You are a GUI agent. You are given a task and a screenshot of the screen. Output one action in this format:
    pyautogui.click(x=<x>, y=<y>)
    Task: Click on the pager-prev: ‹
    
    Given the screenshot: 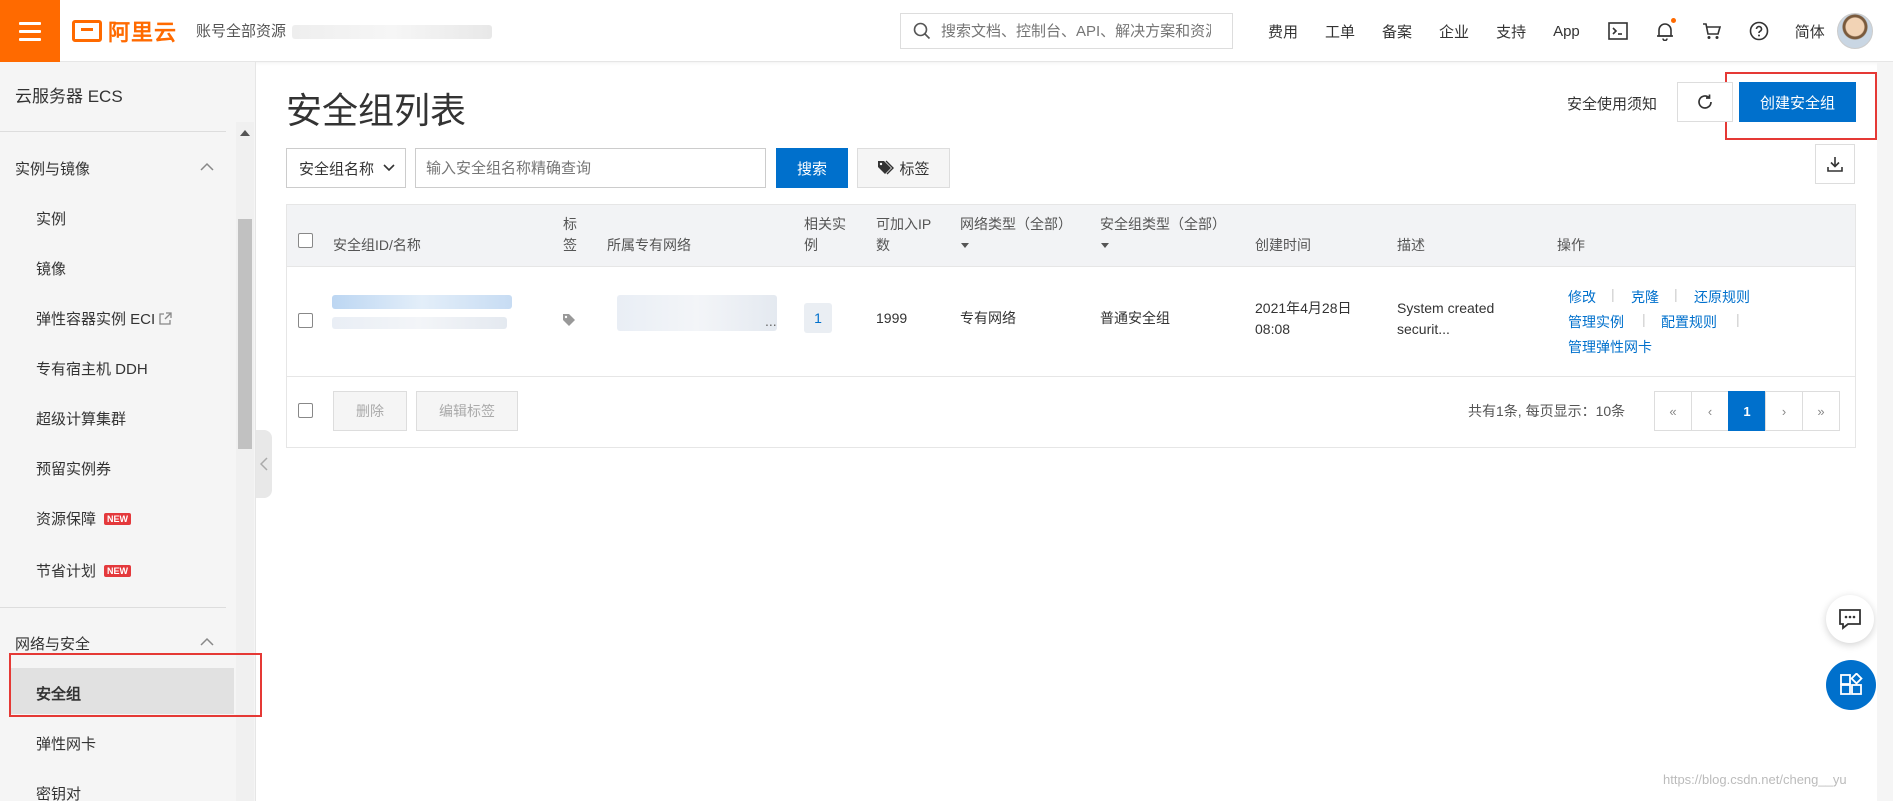 What is the action you would take?
    pyautogui.click(x=1710, y=411)
    